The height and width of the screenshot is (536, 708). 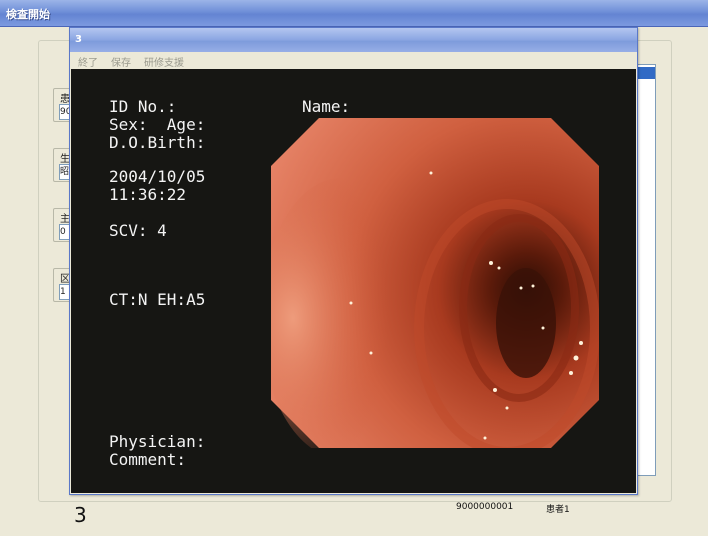 What do you see at coordinates (80, 515) in the screenshot?
I see `exam-number: 3` at bounding box center [80, 515].